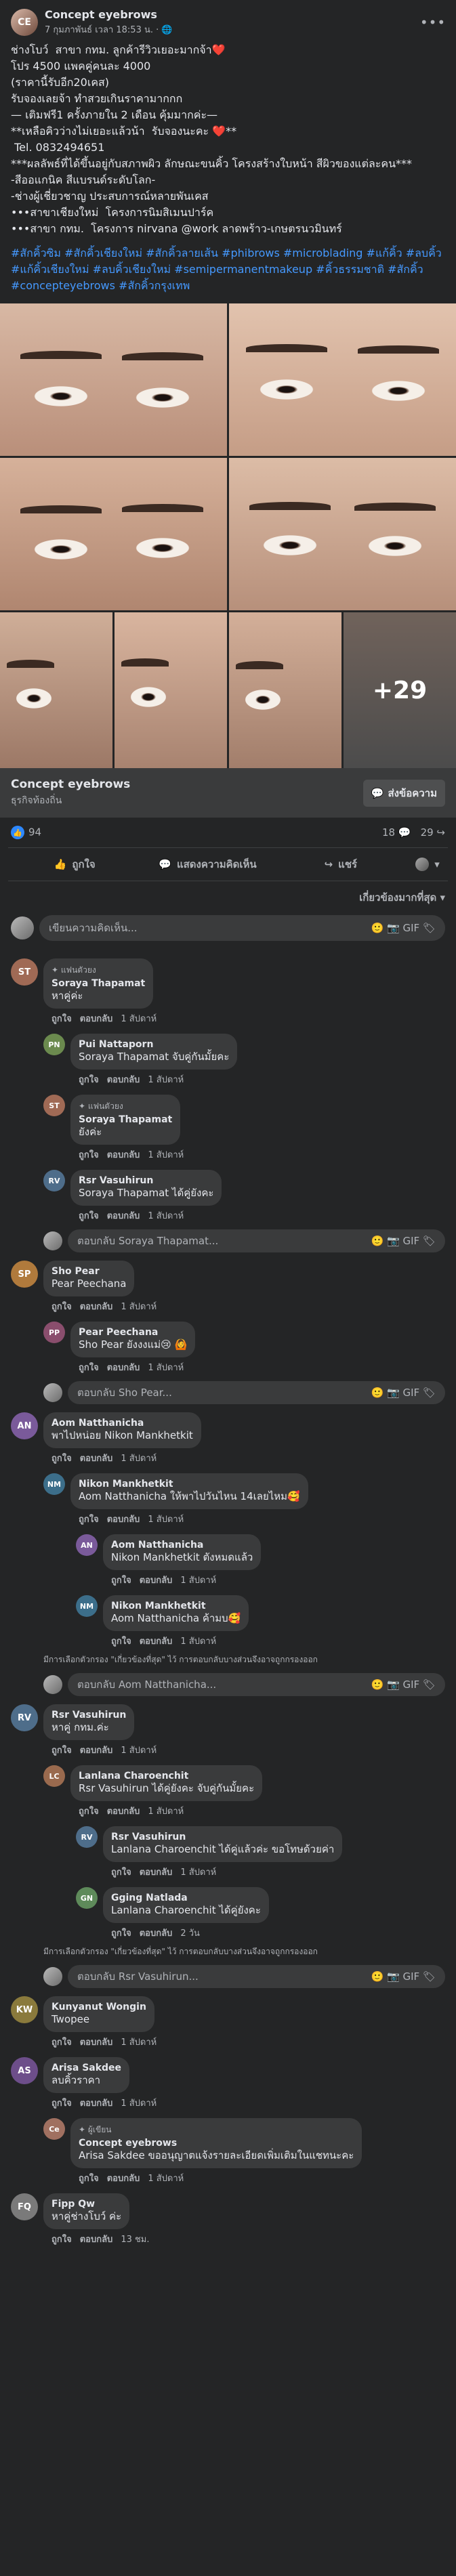  I want to click on react-as-selector: ▾, so click(427, 865).